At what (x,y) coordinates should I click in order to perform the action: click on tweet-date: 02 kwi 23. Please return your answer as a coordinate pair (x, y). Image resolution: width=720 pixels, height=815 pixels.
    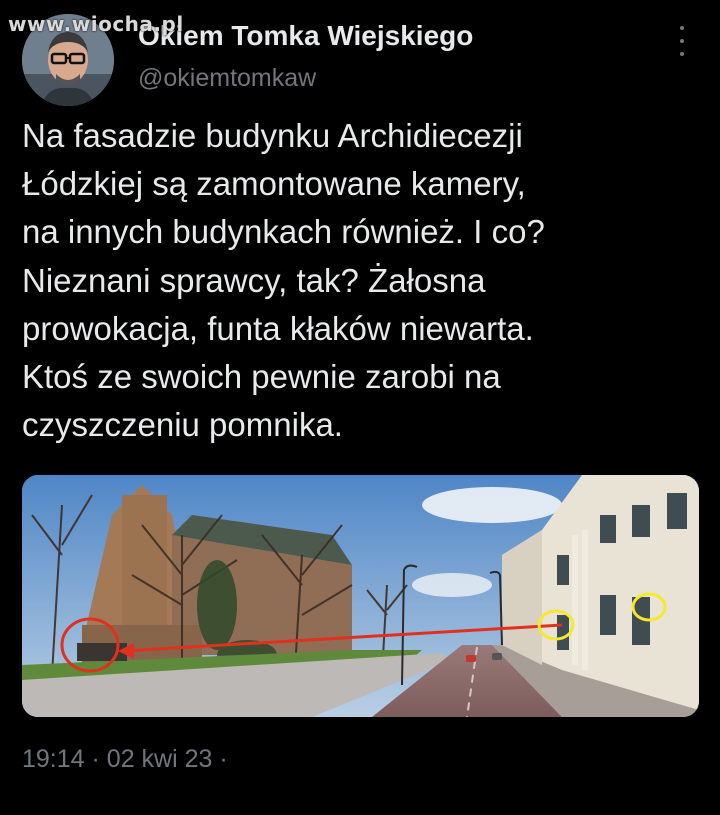
    Looking at the image, I should click on (160, 759).